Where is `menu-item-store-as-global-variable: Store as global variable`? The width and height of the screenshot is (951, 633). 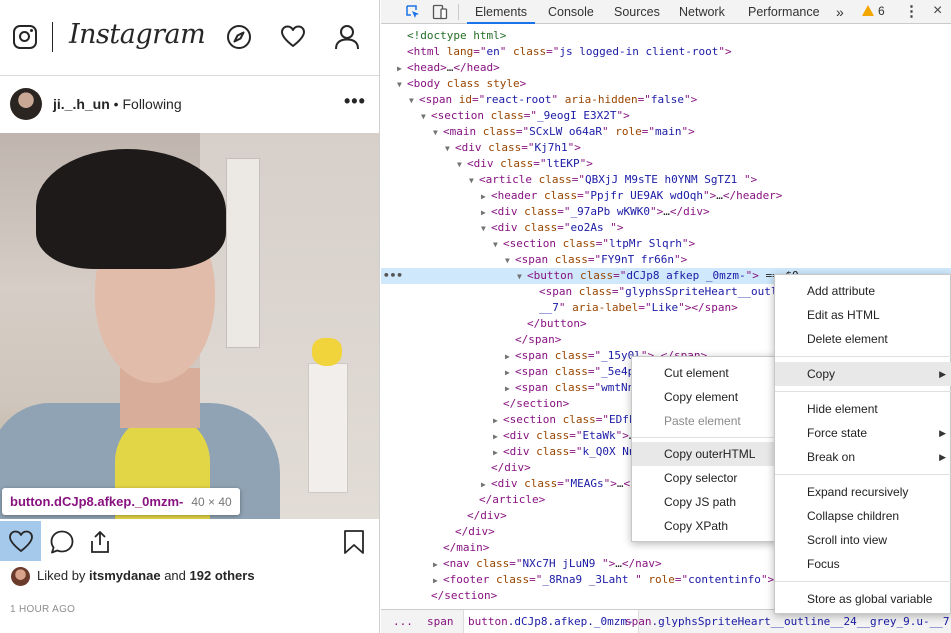
menu-item-store-as-global-variable: Store as global variable is located at coordinates (863, 599).